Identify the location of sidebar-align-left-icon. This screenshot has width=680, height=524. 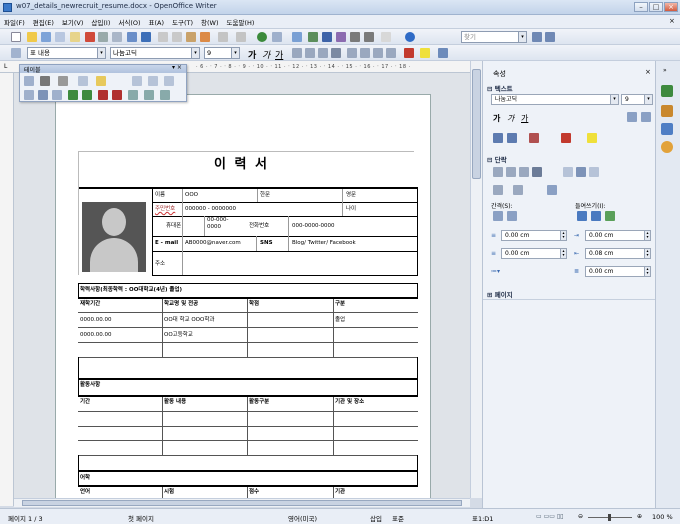
(498, 172).